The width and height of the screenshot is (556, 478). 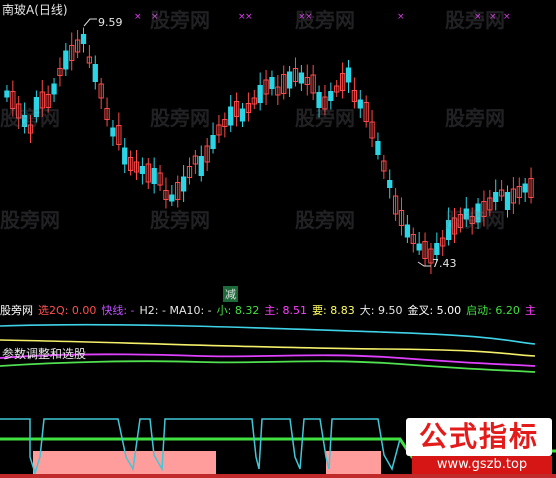 I want to click on indicator-value: 选2Q: 0.00, so click(x=67, y=310).